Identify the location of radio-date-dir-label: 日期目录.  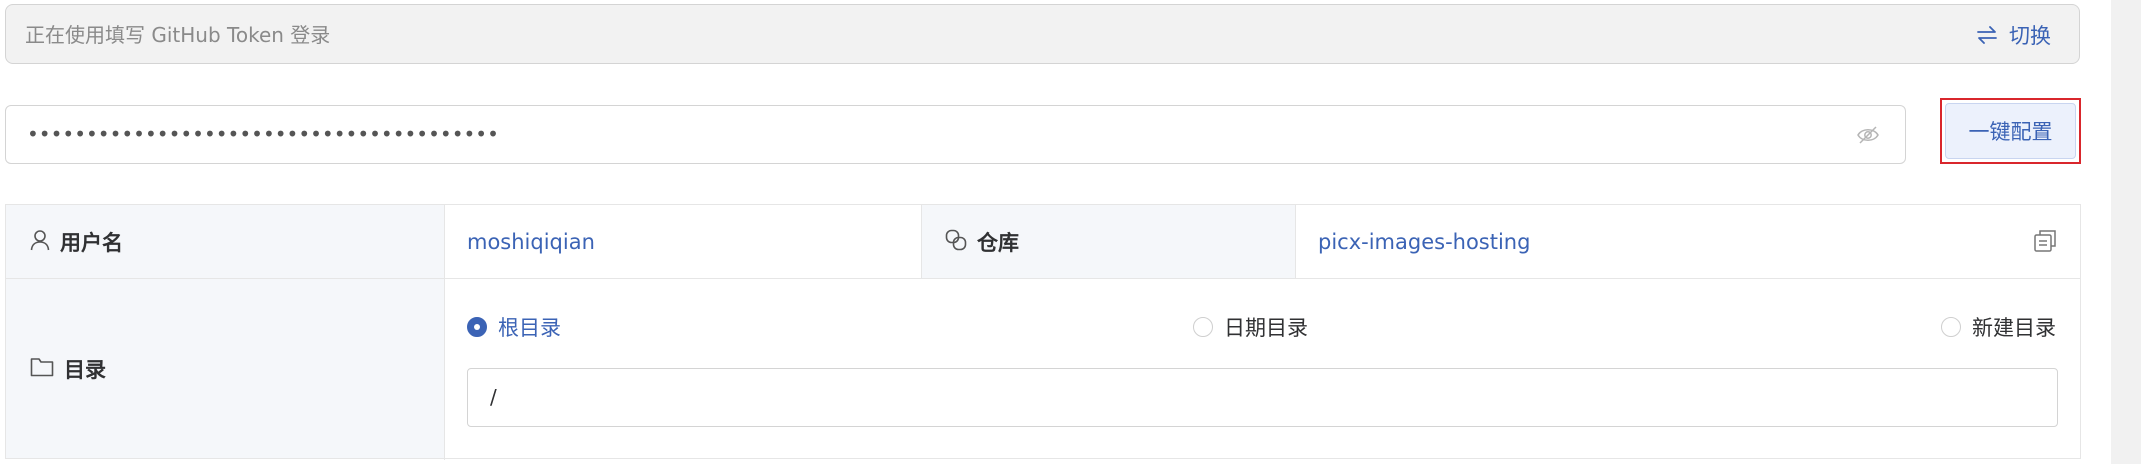
(1266, 328).